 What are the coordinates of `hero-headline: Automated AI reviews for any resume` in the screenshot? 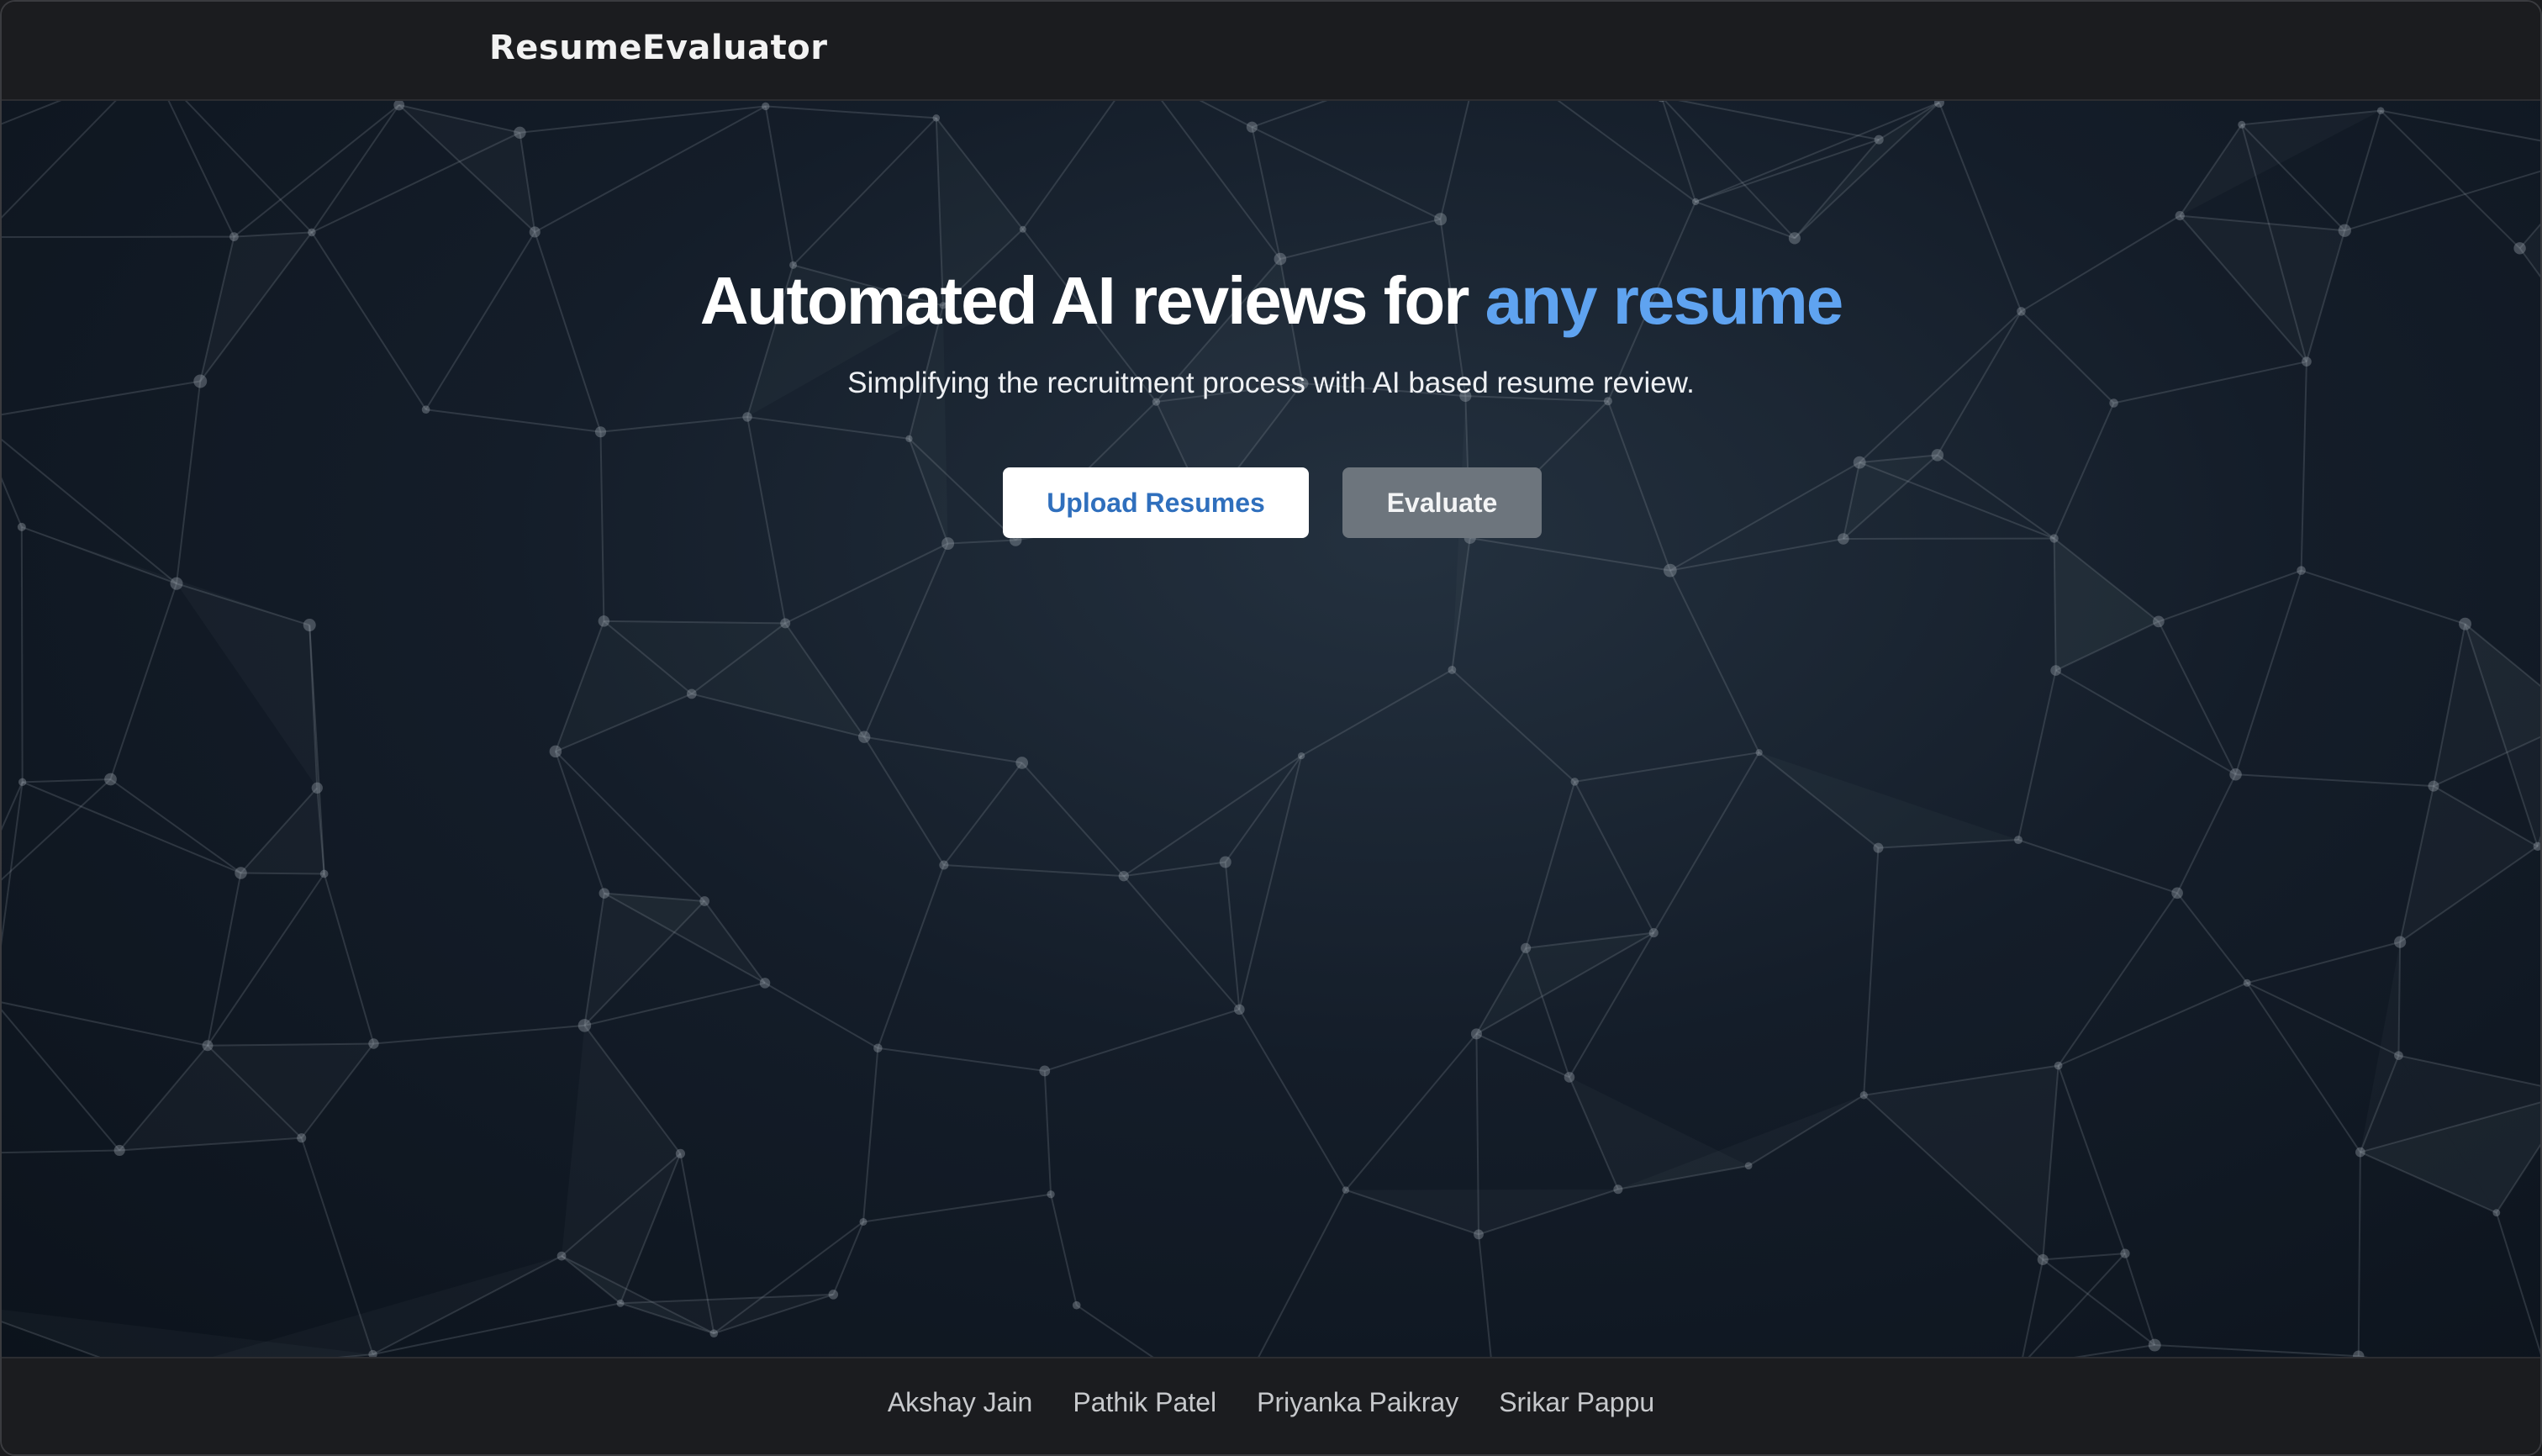 It's located at (1271, 301).